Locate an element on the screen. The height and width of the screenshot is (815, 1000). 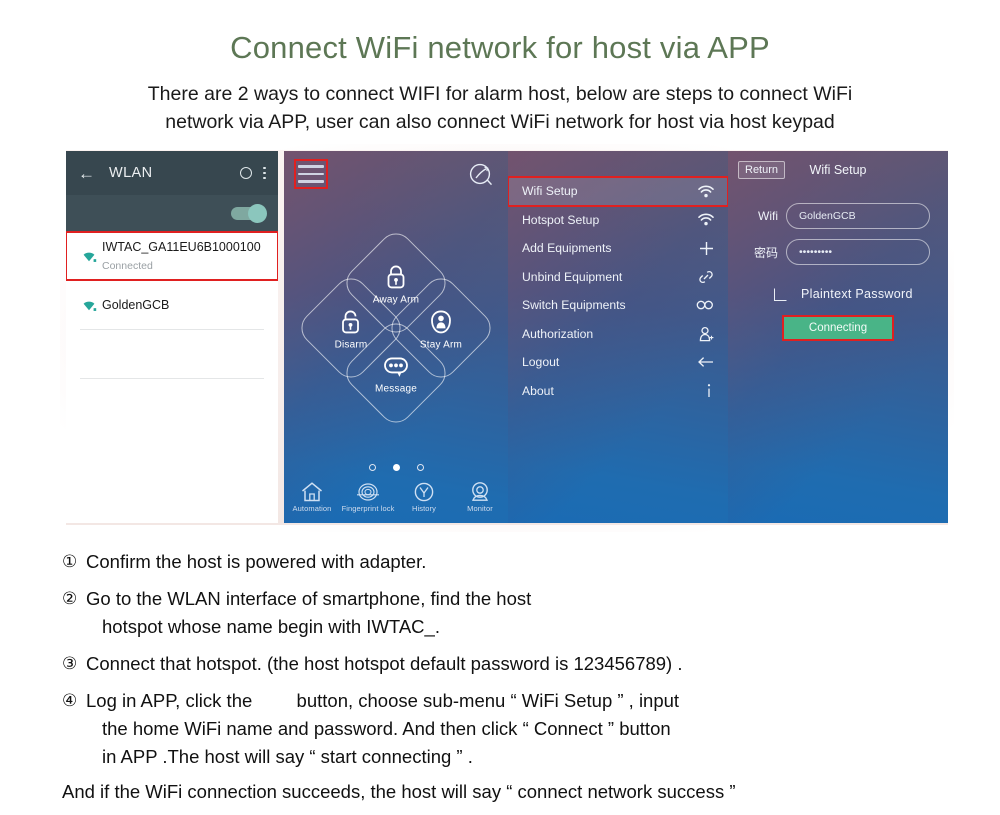
plaintext-password-row: Plaintext Password is located at coordinates (843, 294).